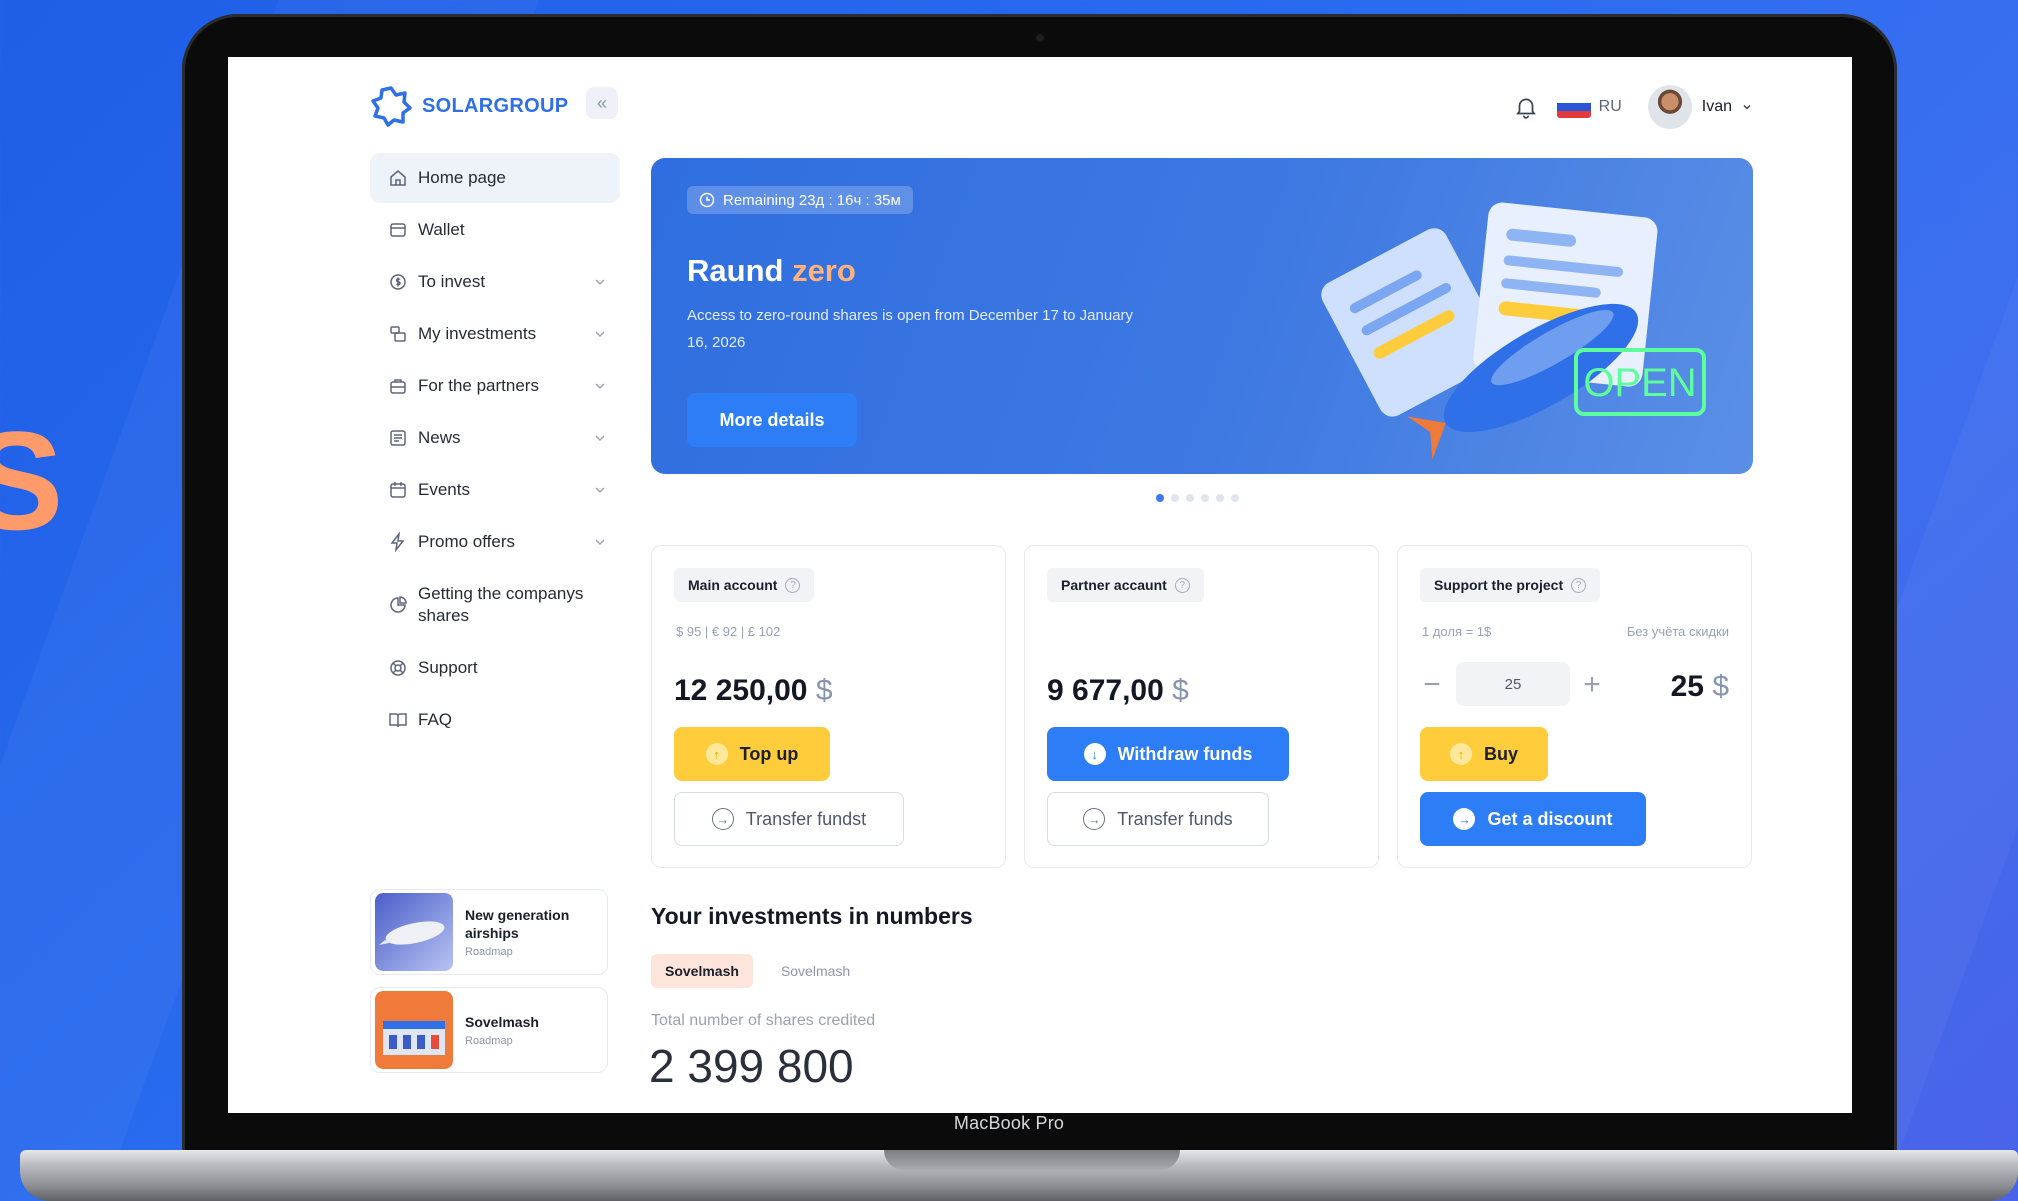 This screenshot has width=2018, height=1201. I want to click on arrow-up-circle-icon: ↑, so click(1460, 754).